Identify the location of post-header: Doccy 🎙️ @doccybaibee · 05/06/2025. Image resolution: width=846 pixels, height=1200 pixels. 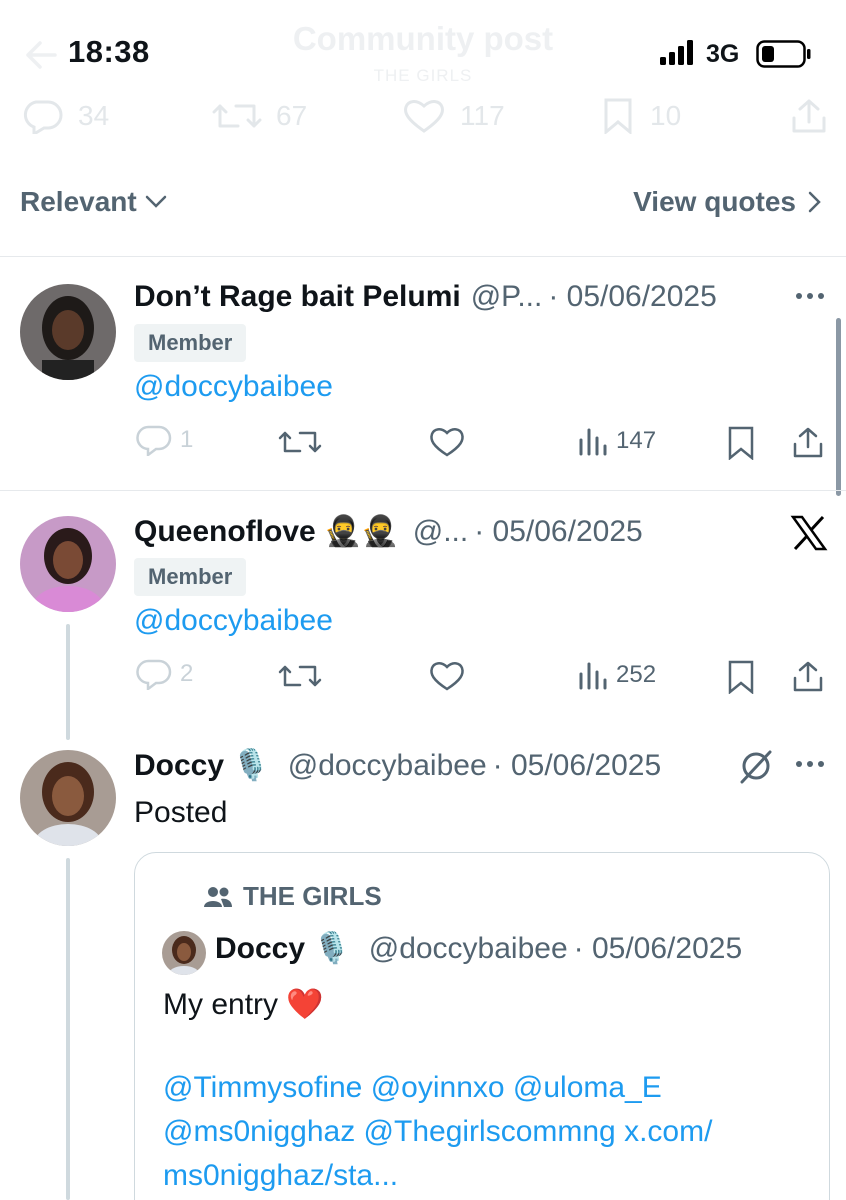
(397, 765).